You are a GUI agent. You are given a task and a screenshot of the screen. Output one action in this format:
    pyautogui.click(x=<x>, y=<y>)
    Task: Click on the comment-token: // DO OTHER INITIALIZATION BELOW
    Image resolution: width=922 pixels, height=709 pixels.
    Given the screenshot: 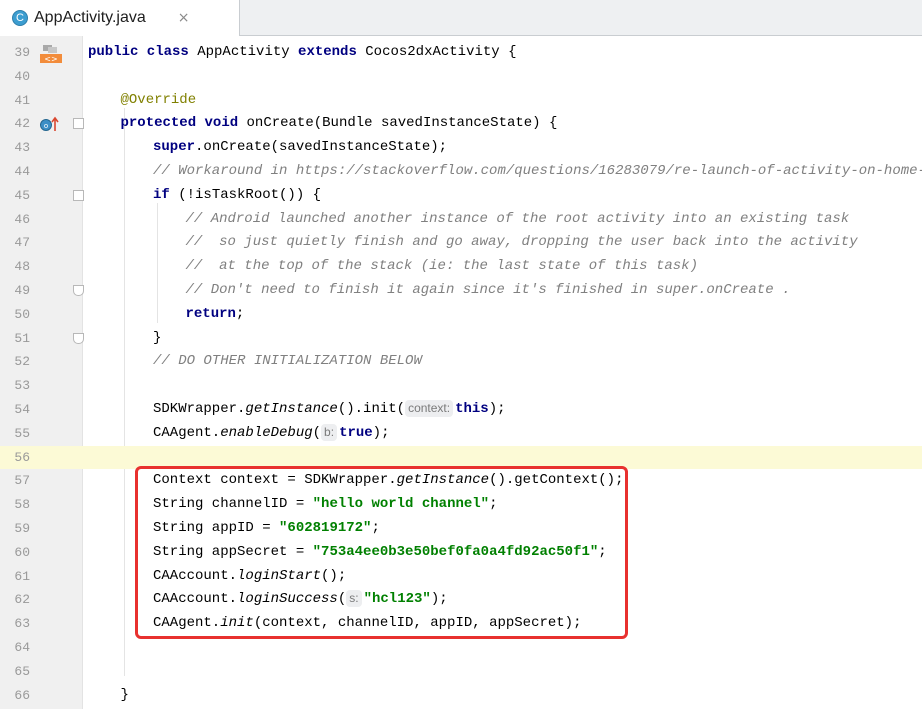 What is the action you would take?
    pyautogui.click(x=287, y=361)
    